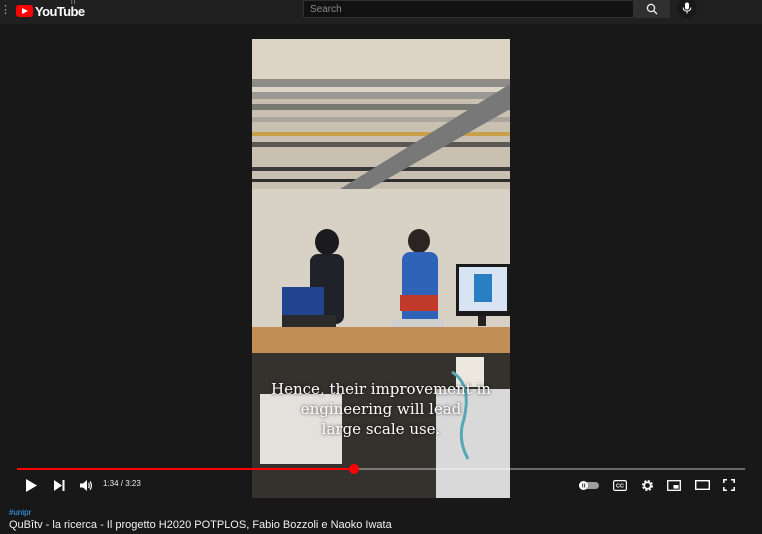 This screenshot has height=534, width=762. I want to click on time-display: 1:34 / 3:23, so click(122, 483).